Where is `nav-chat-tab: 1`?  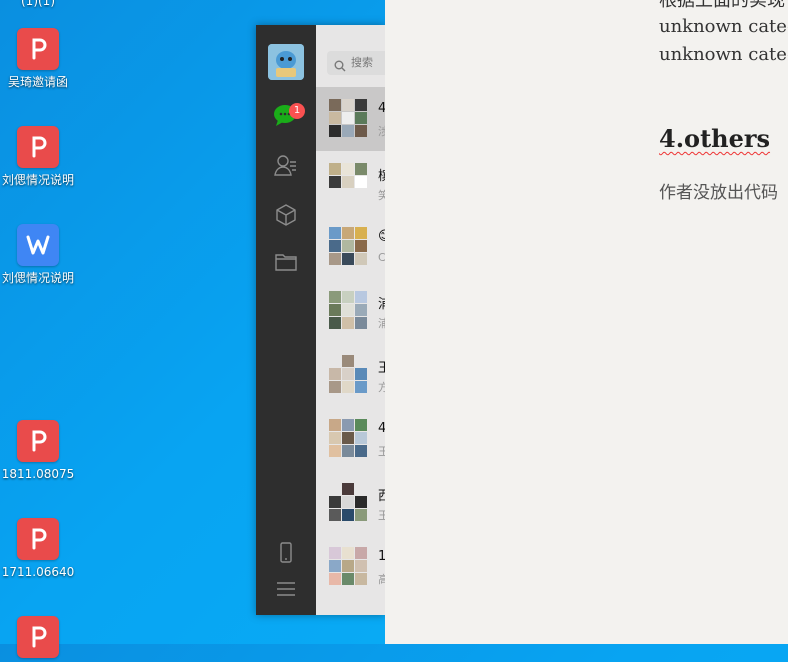
nav-chat-tab: 1 is located at coordinates (286, 117).